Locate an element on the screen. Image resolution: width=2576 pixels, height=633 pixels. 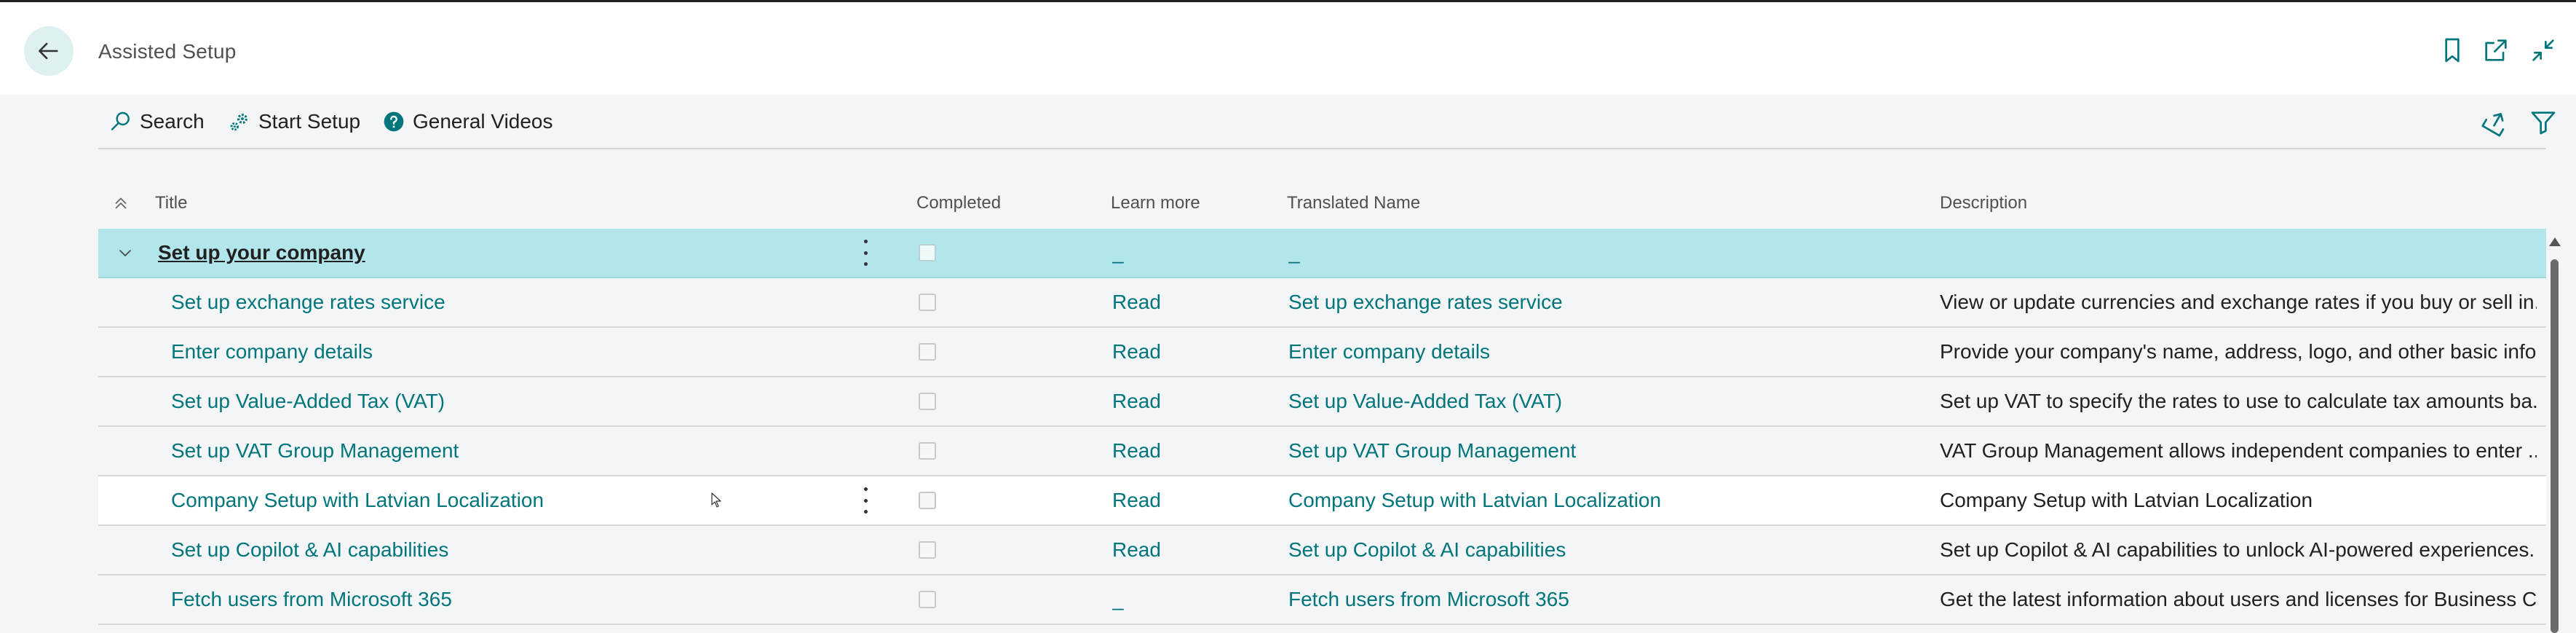
help-circle-icon is located at coordinates (394, 121).